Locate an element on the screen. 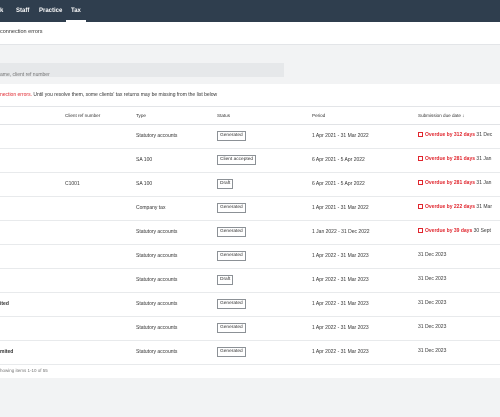 This screenshot has height=417, width=500. due-date: 30 Sept is located at coordinates (482, 231).